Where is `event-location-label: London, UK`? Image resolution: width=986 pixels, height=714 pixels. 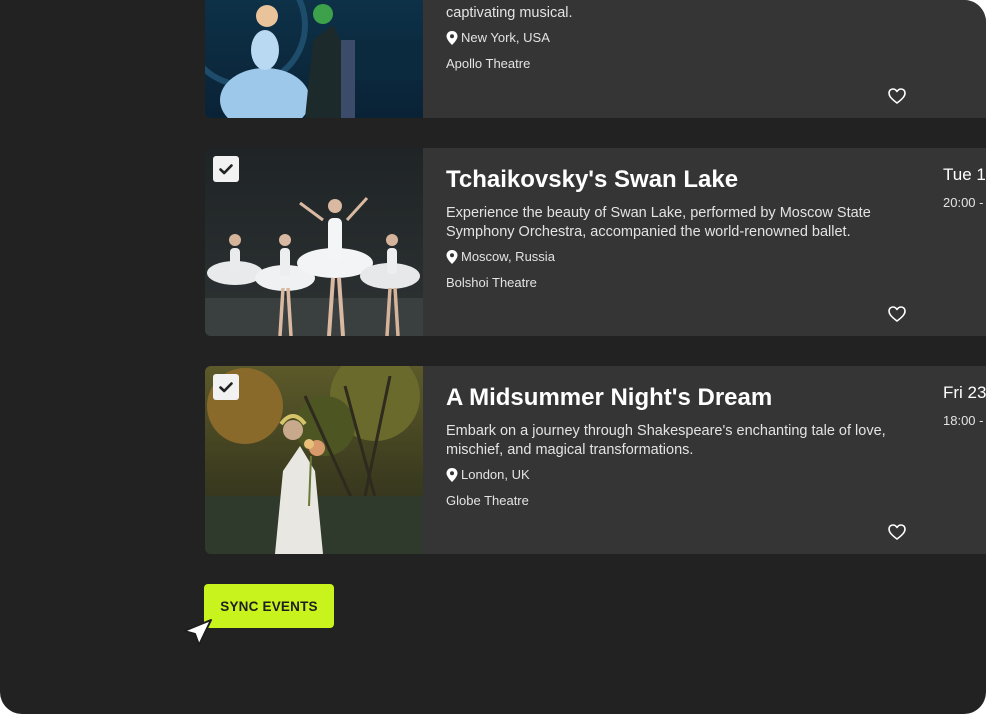 event-location-label: London, UK is located at coordinates (495, 474).